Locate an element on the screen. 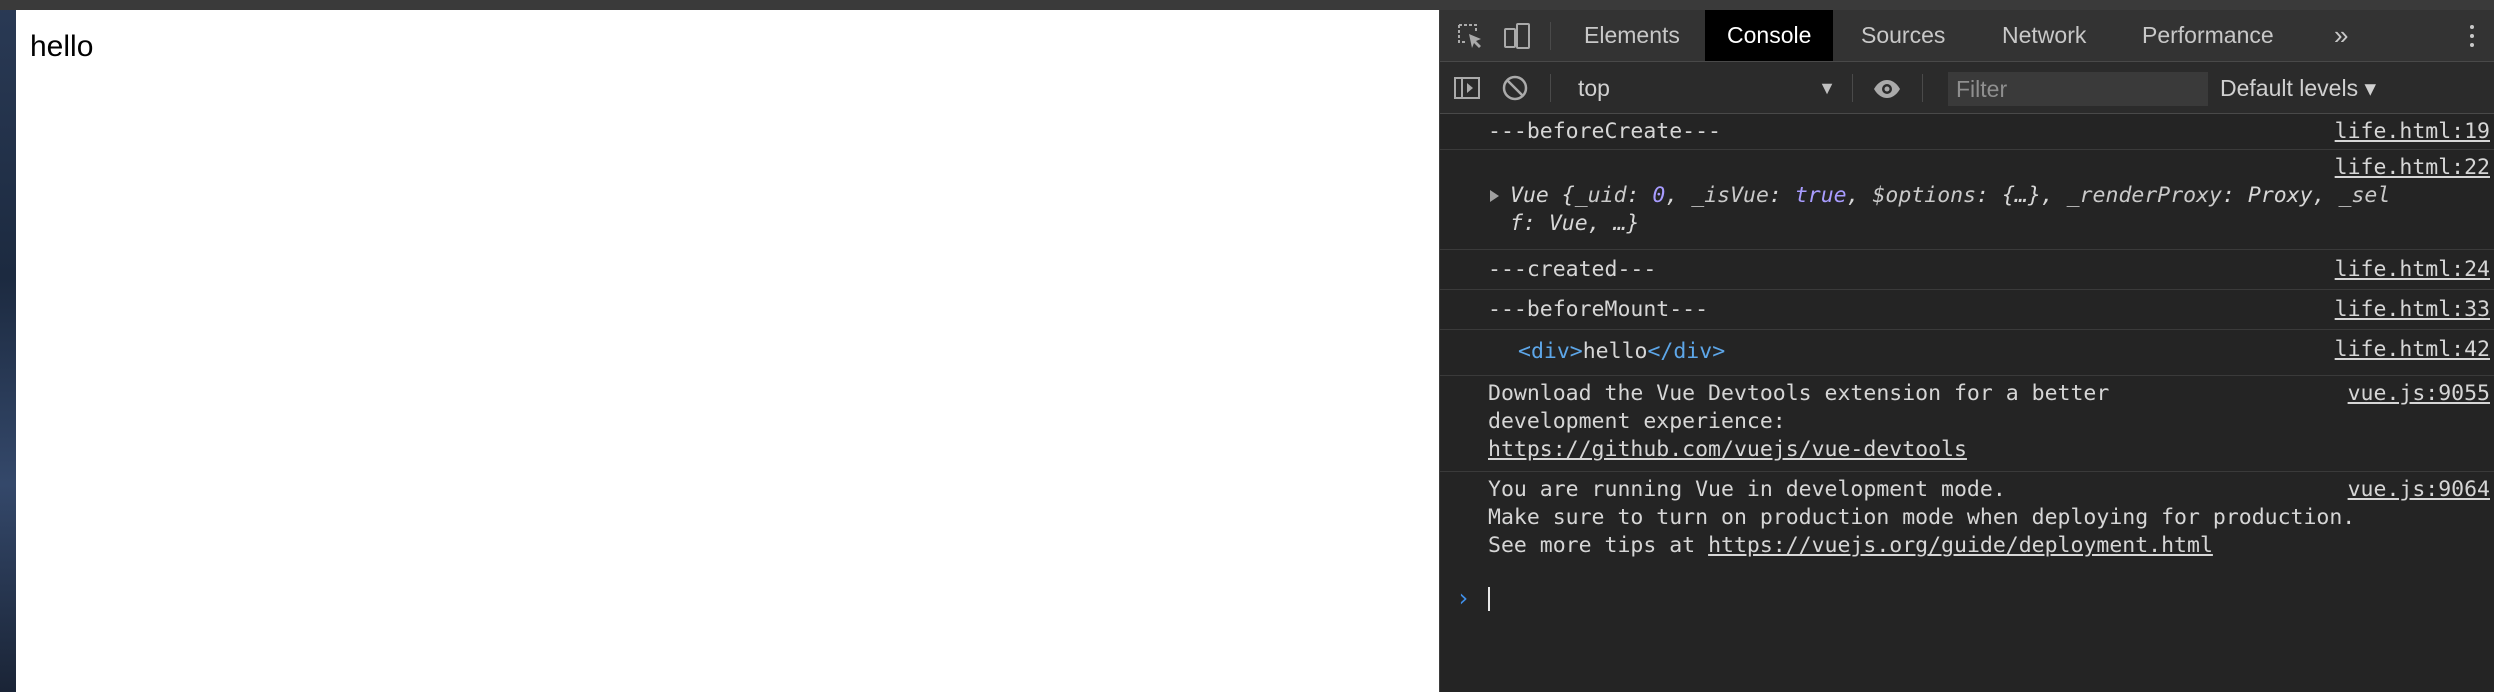  tab-performance: Performance is located at coordinates (2208, 35).